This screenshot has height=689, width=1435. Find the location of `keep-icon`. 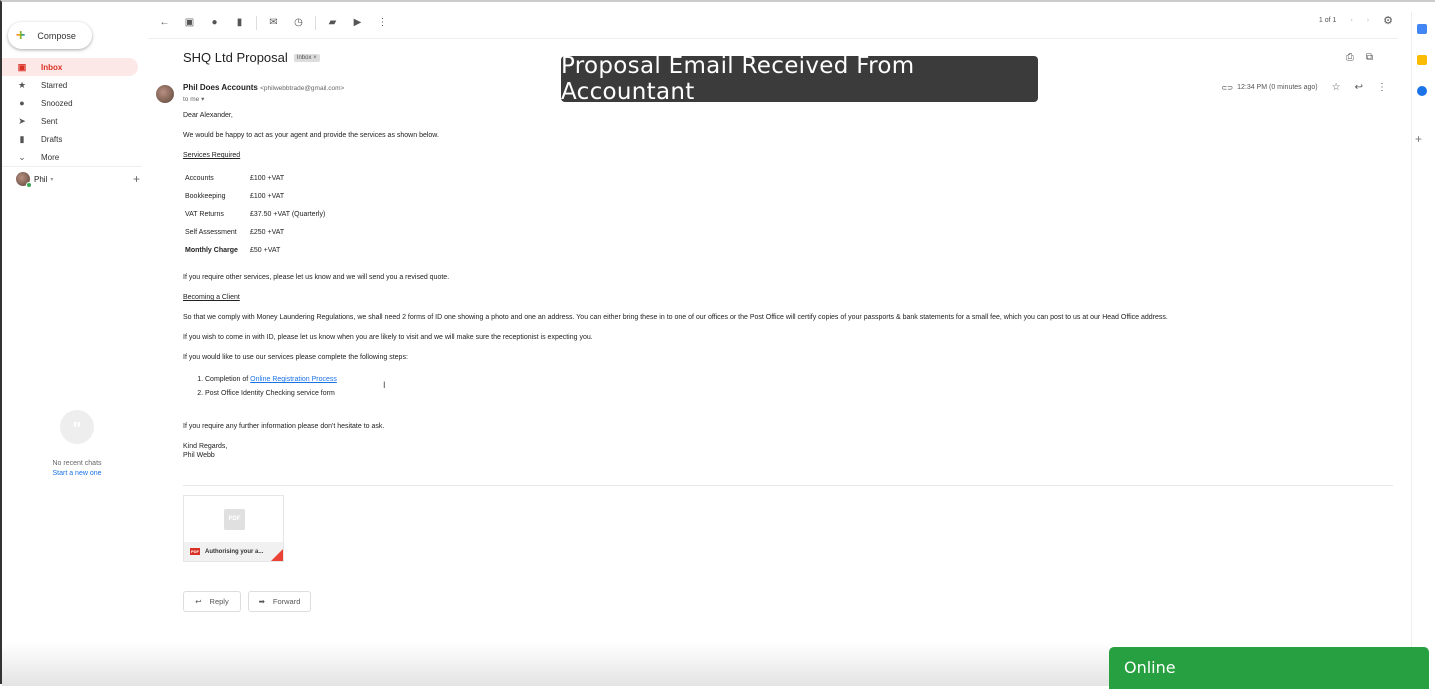

keep-icon is located at coordinates (1422, 60).